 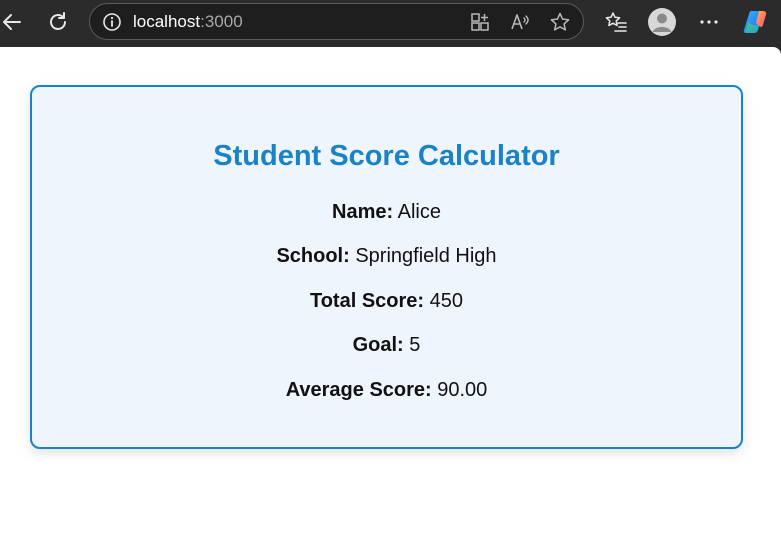 I want to click on goal-row: Goal: 5, so click(x=386, y=345).